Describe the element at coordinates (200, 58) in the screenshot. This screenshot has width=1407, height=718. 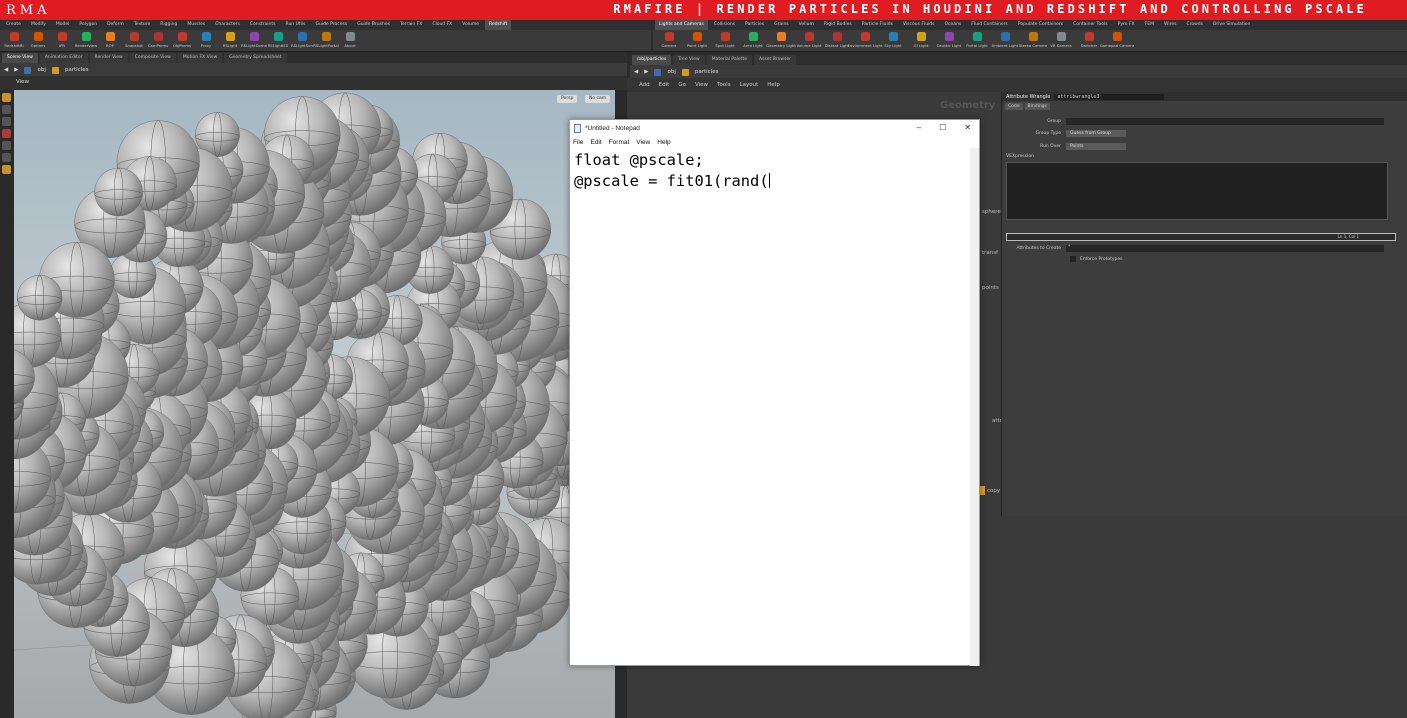
I see `pane-tab-motion-fx-view: Motion FX View` at that location.